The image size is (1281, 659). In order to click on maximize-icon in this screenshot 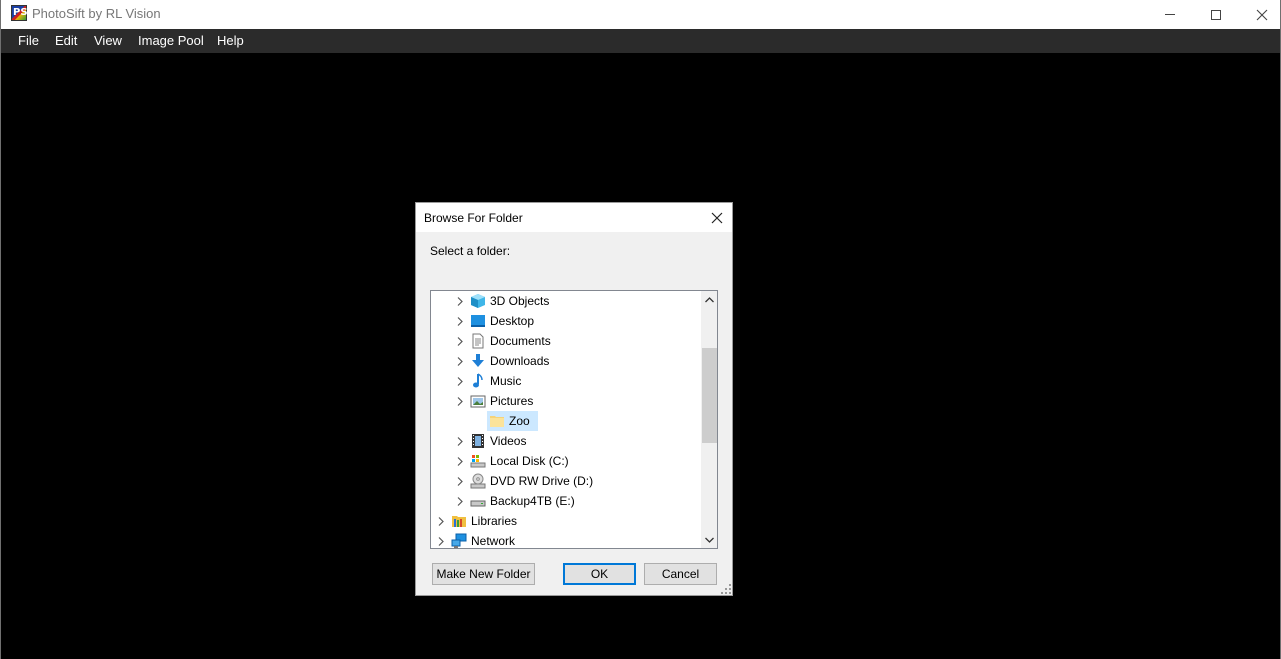, I will do `click(1216, 14)`.